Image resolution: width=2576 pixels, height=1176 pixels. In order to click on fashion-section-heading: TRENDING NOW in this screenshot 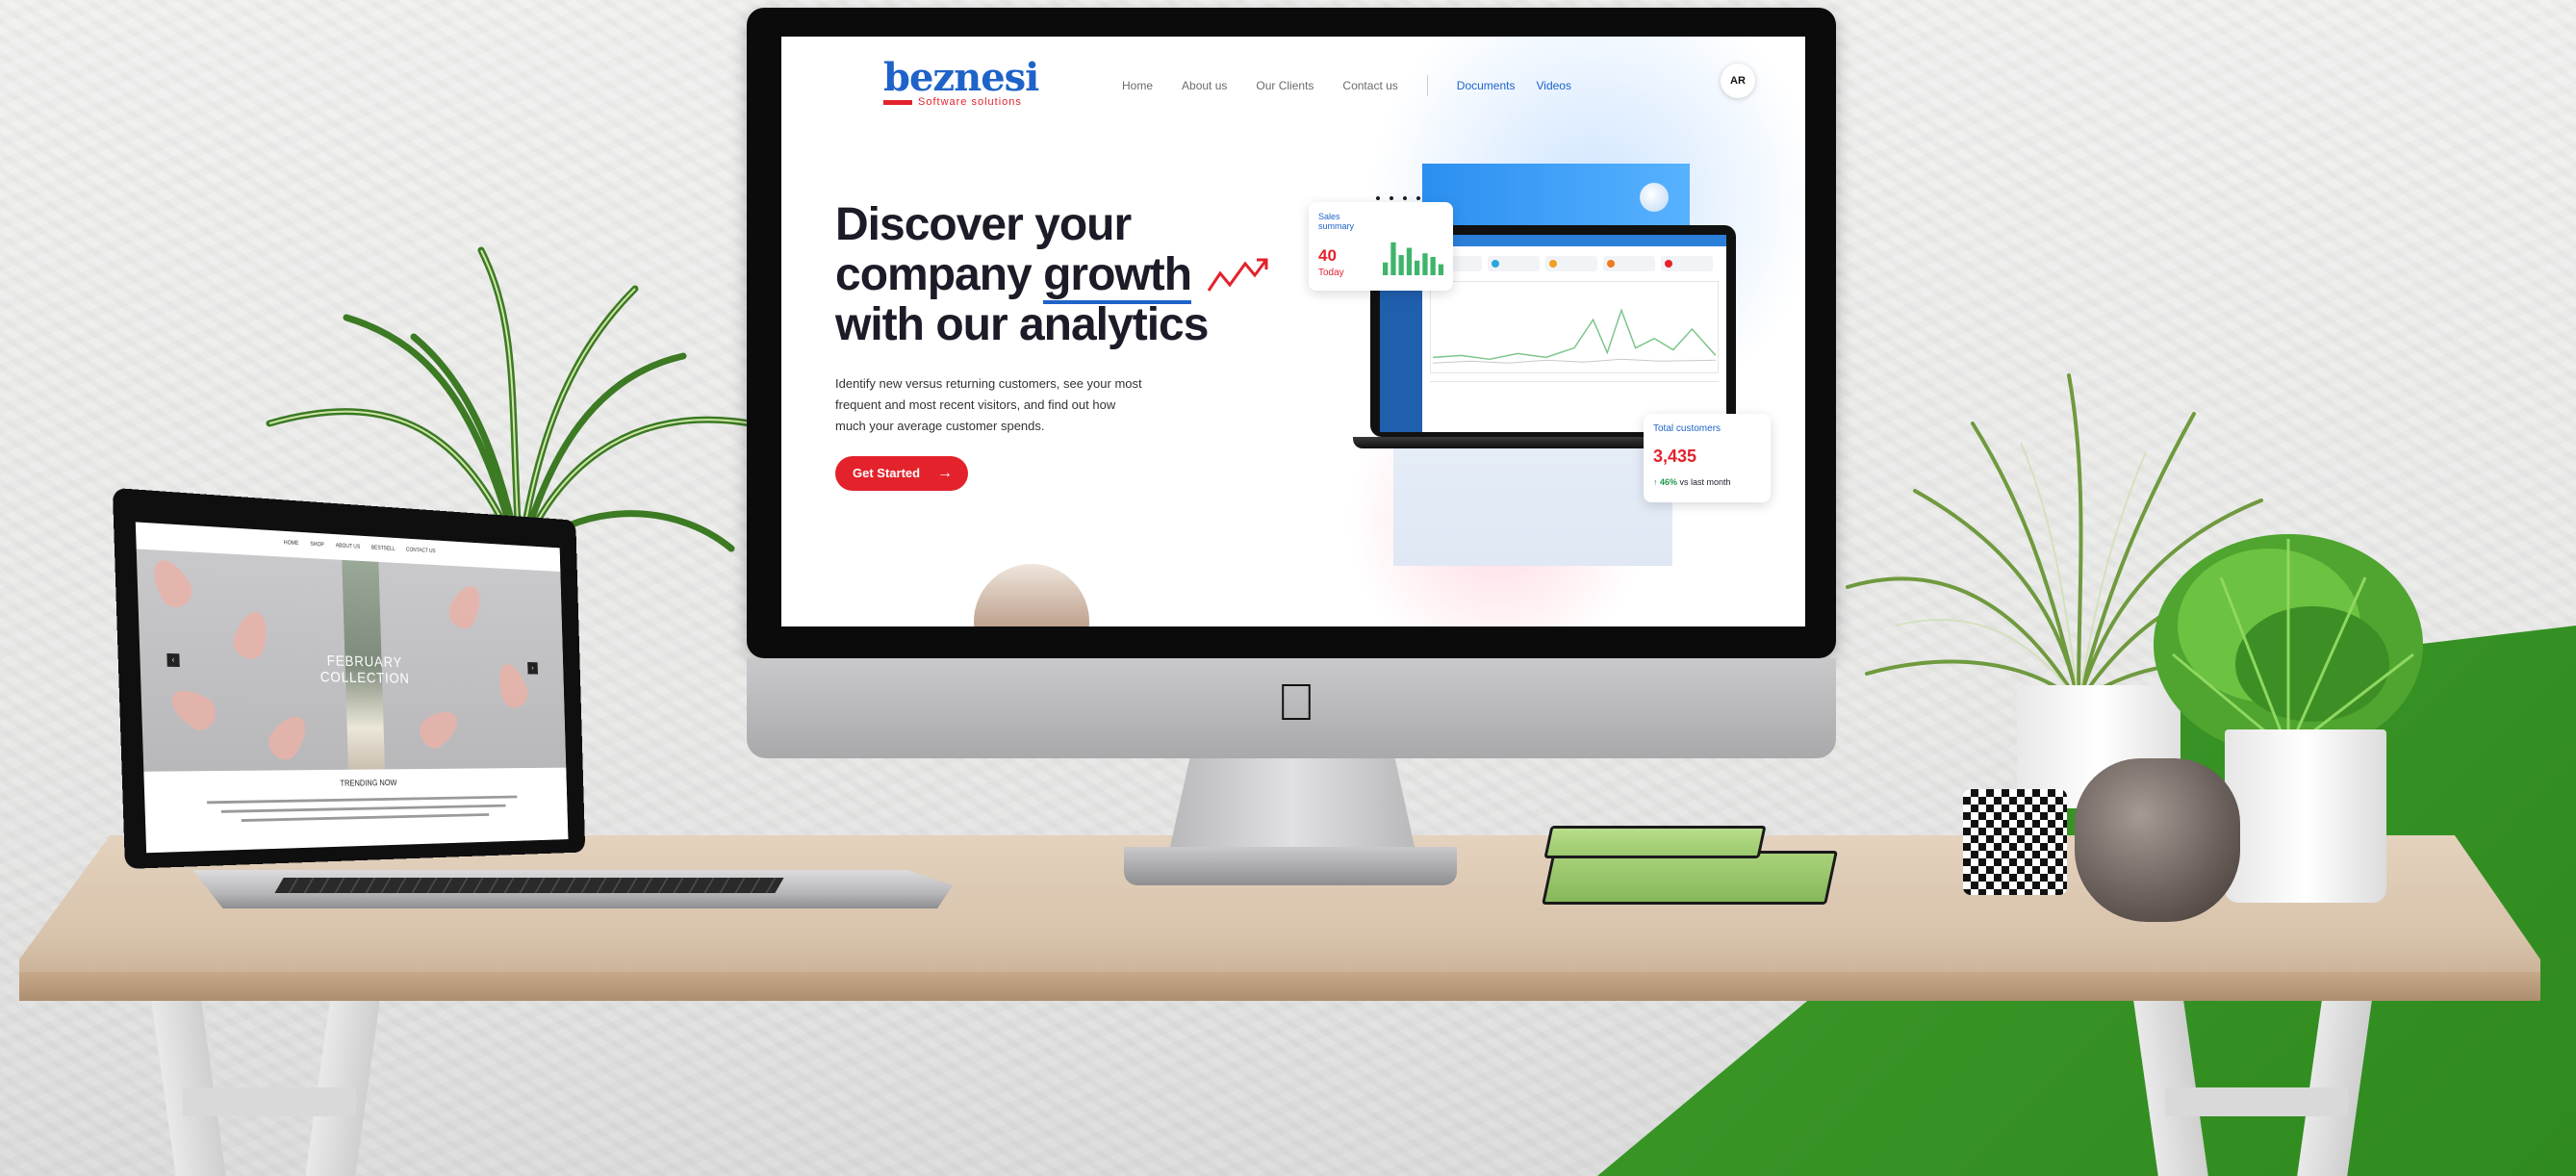, I will do `click(368, 783)`.